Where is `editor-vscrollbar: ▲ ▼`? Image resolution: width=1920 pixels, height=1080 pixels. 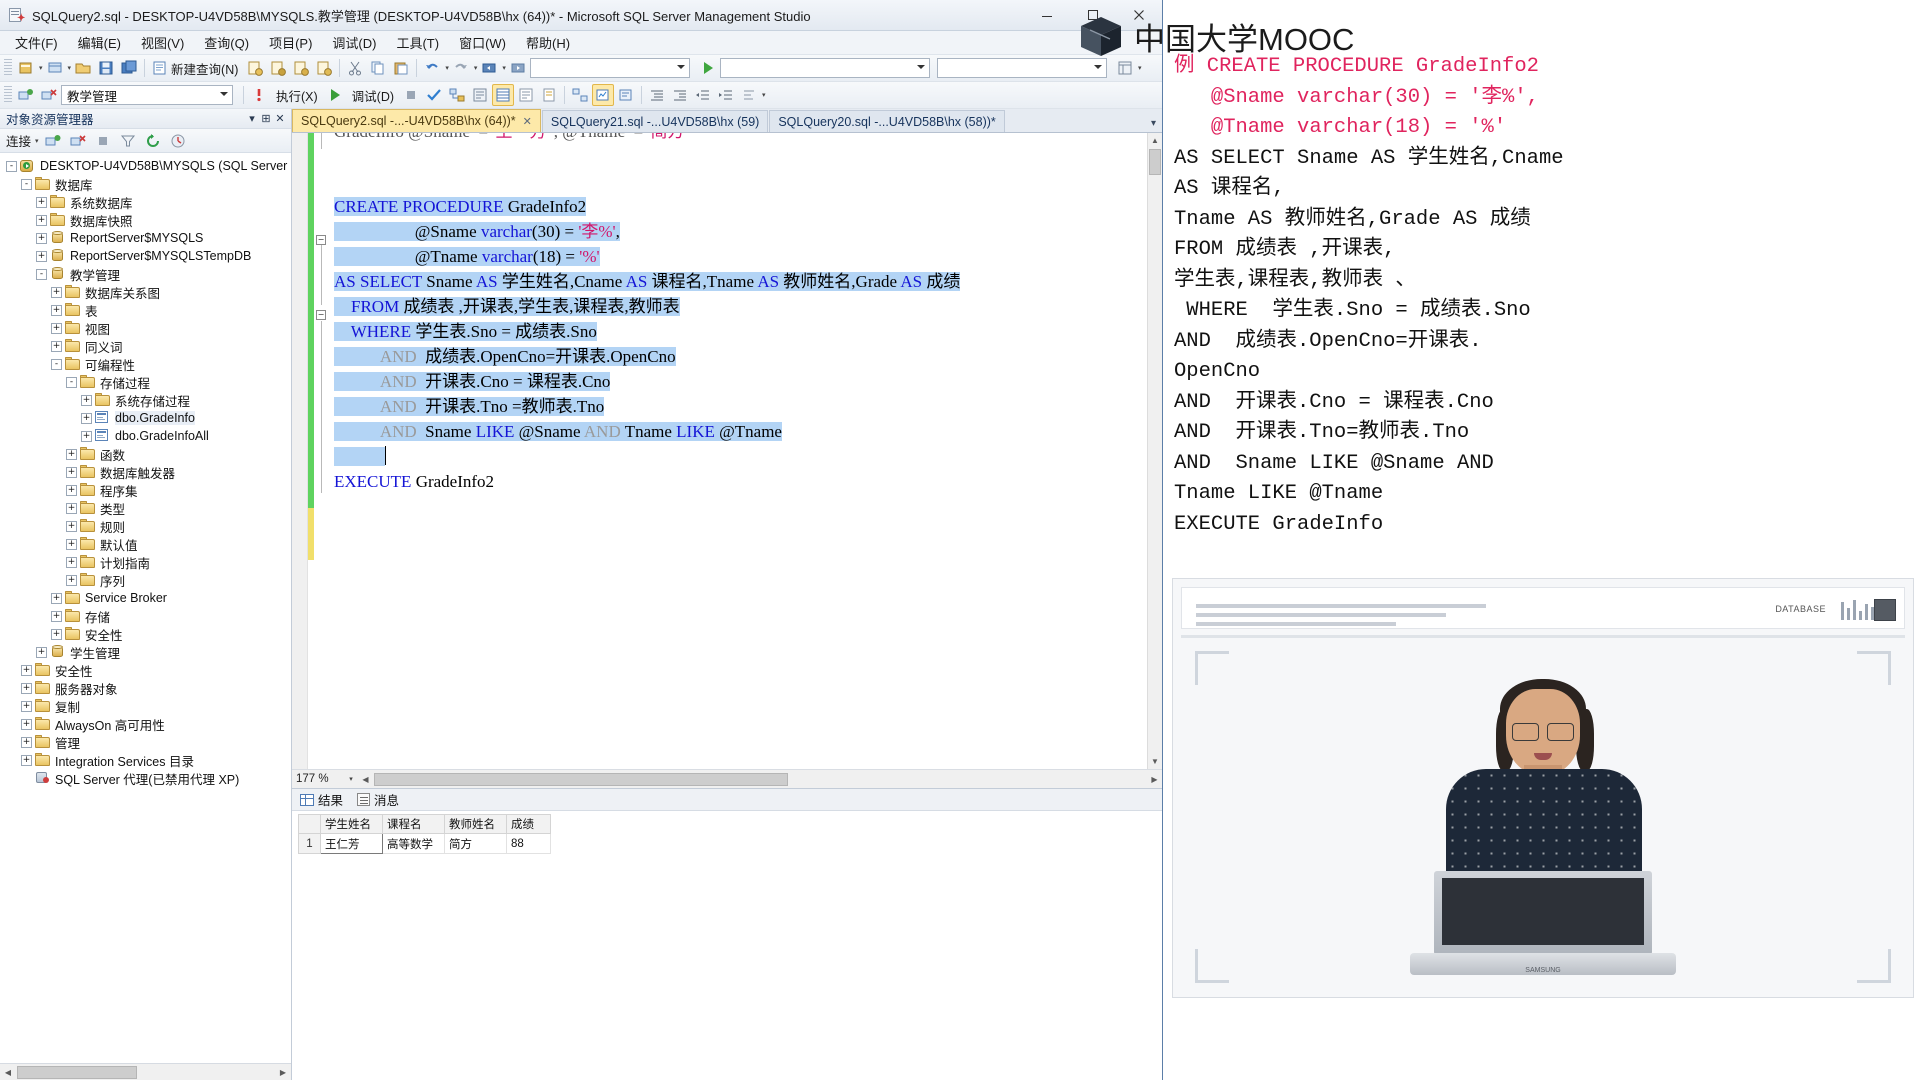 editor-vscrollbar: ▲ ▼ is located at coordinates (1154, 451).